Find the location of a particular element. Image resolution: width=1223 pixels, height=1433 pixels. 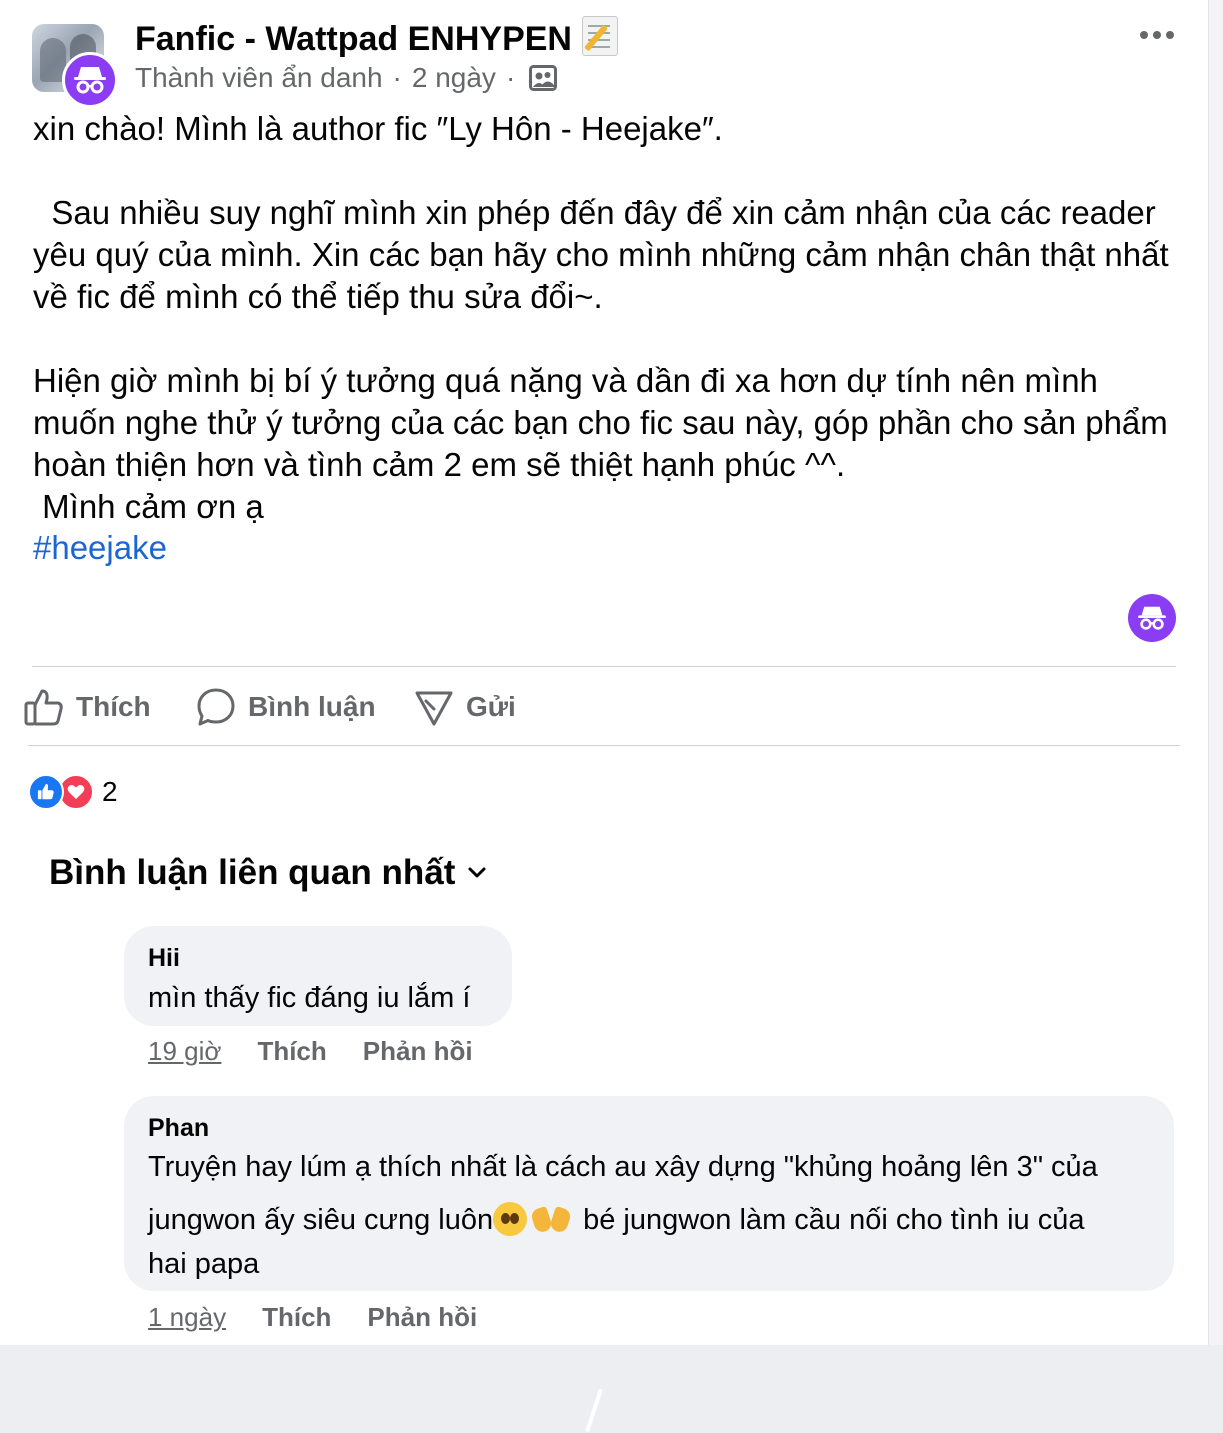

like-label: Thích is located at coordinates (113, 706).